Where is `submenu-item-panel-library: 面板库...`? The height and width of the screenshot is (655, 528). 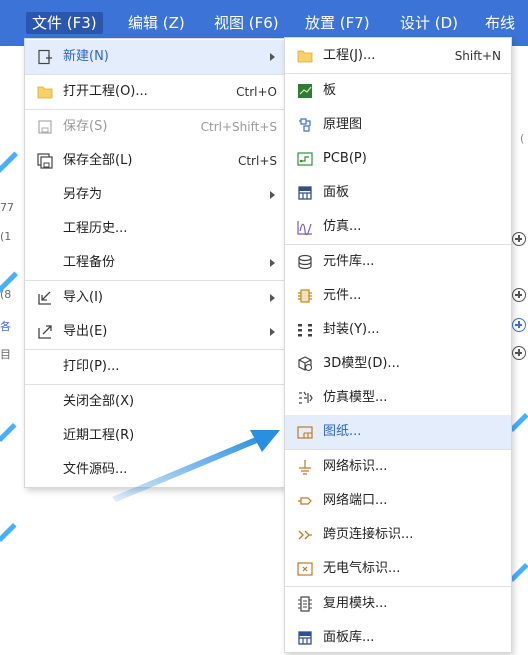
submenu-item-panel-library: 面板库... is located at coordinates (398, 638).